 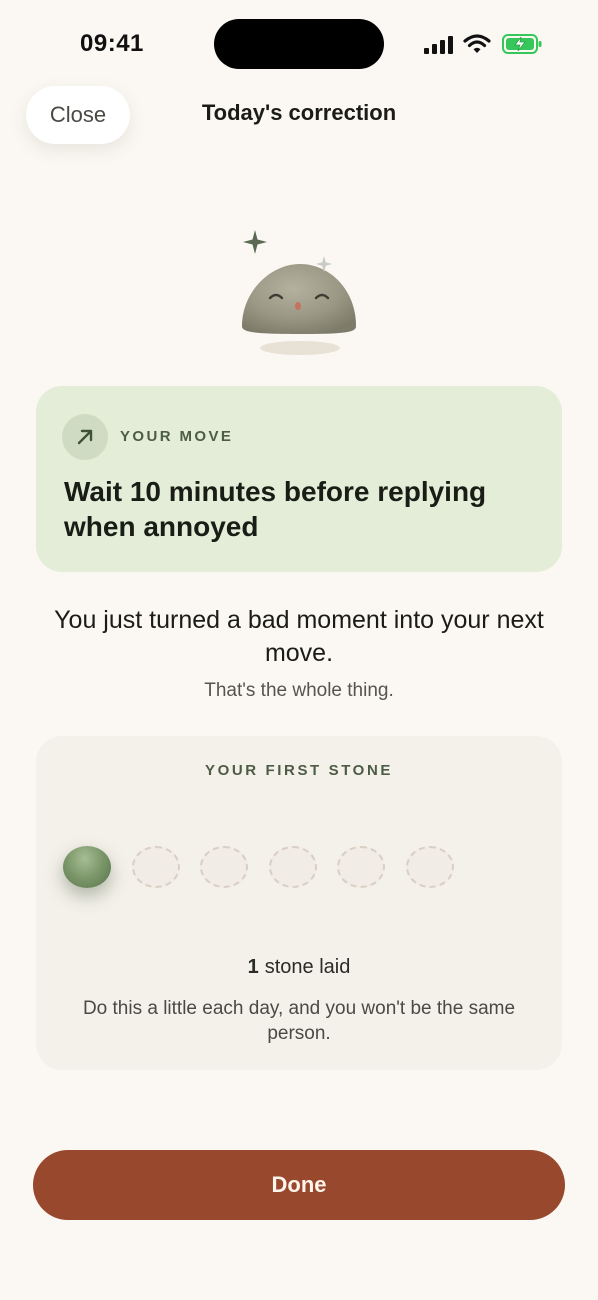 What do you see at coordinates (253, 967) in the screenshot?
I see `stone-count-number: 1` at bounding box center [253, 967].